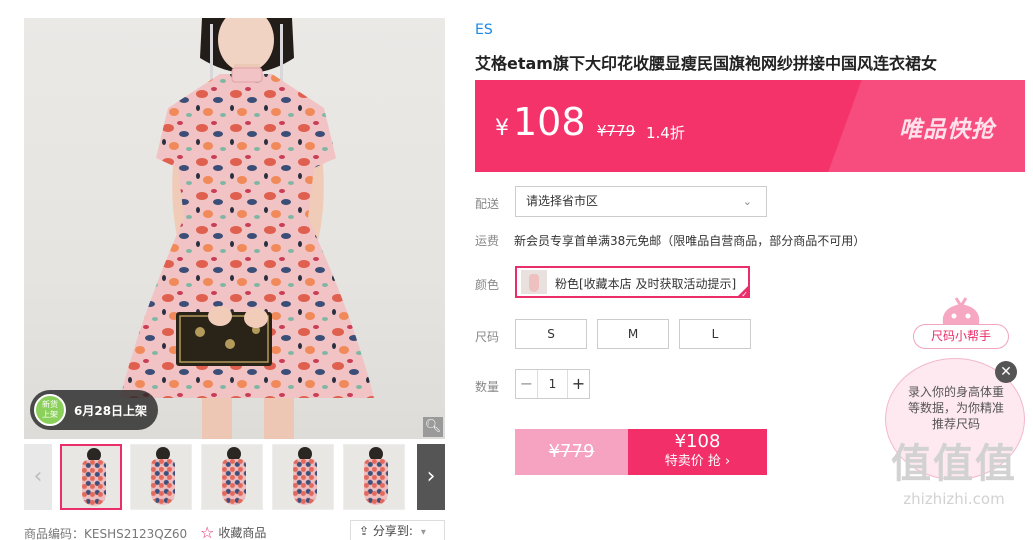  Describe the element at coordinates (242, 533) in the screenshot. I see `favorite-label: 收藏商品` at that location.